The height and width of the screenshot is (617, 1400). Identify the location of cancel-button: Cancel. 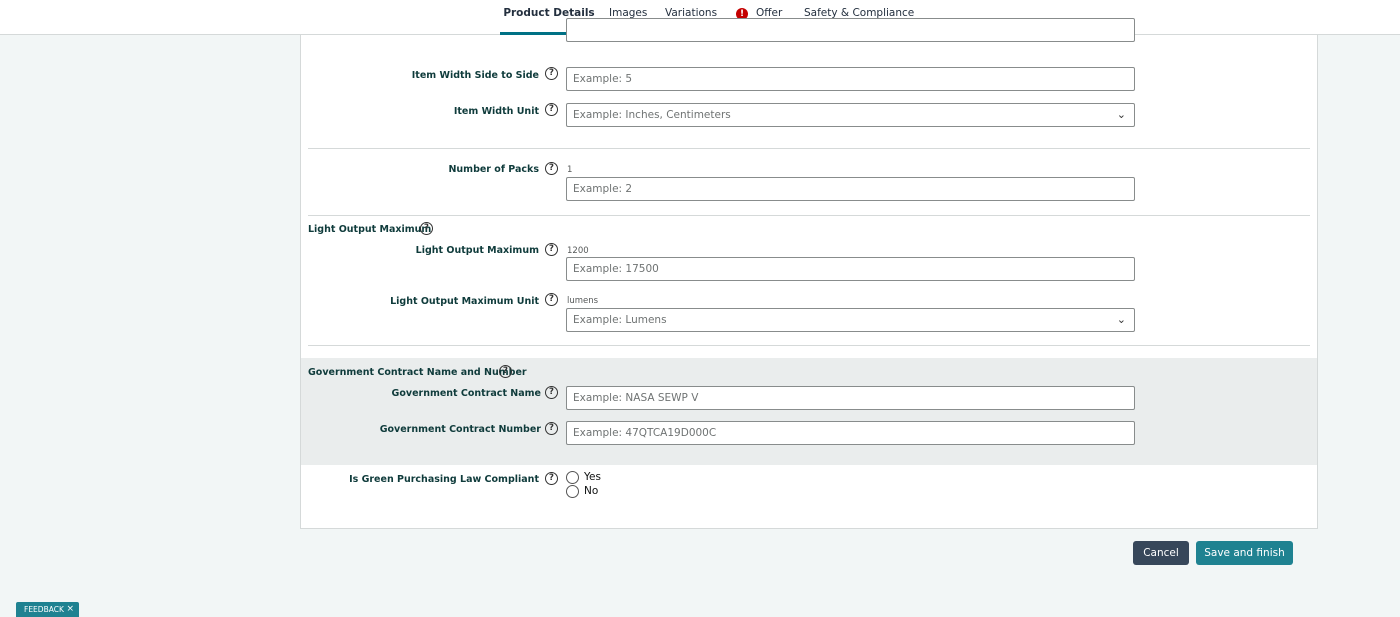
(1161, 553).